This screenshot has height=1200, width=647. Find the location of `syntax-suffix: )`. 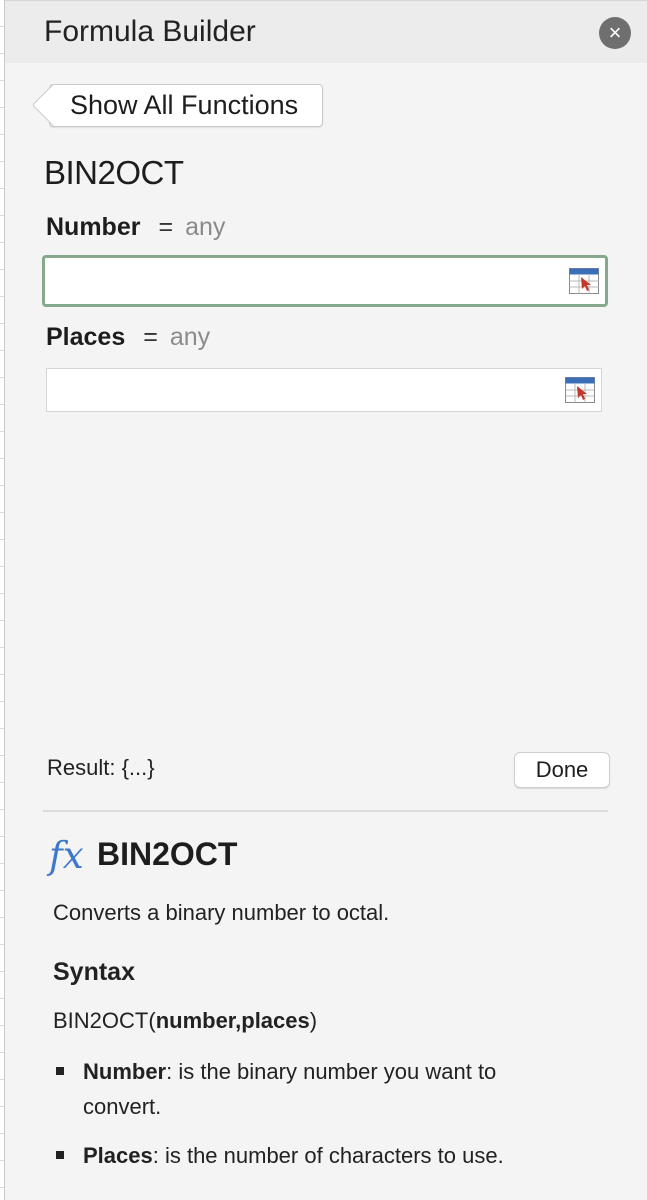

syntax-suffix: ) is located at coordinates (313, 1020).